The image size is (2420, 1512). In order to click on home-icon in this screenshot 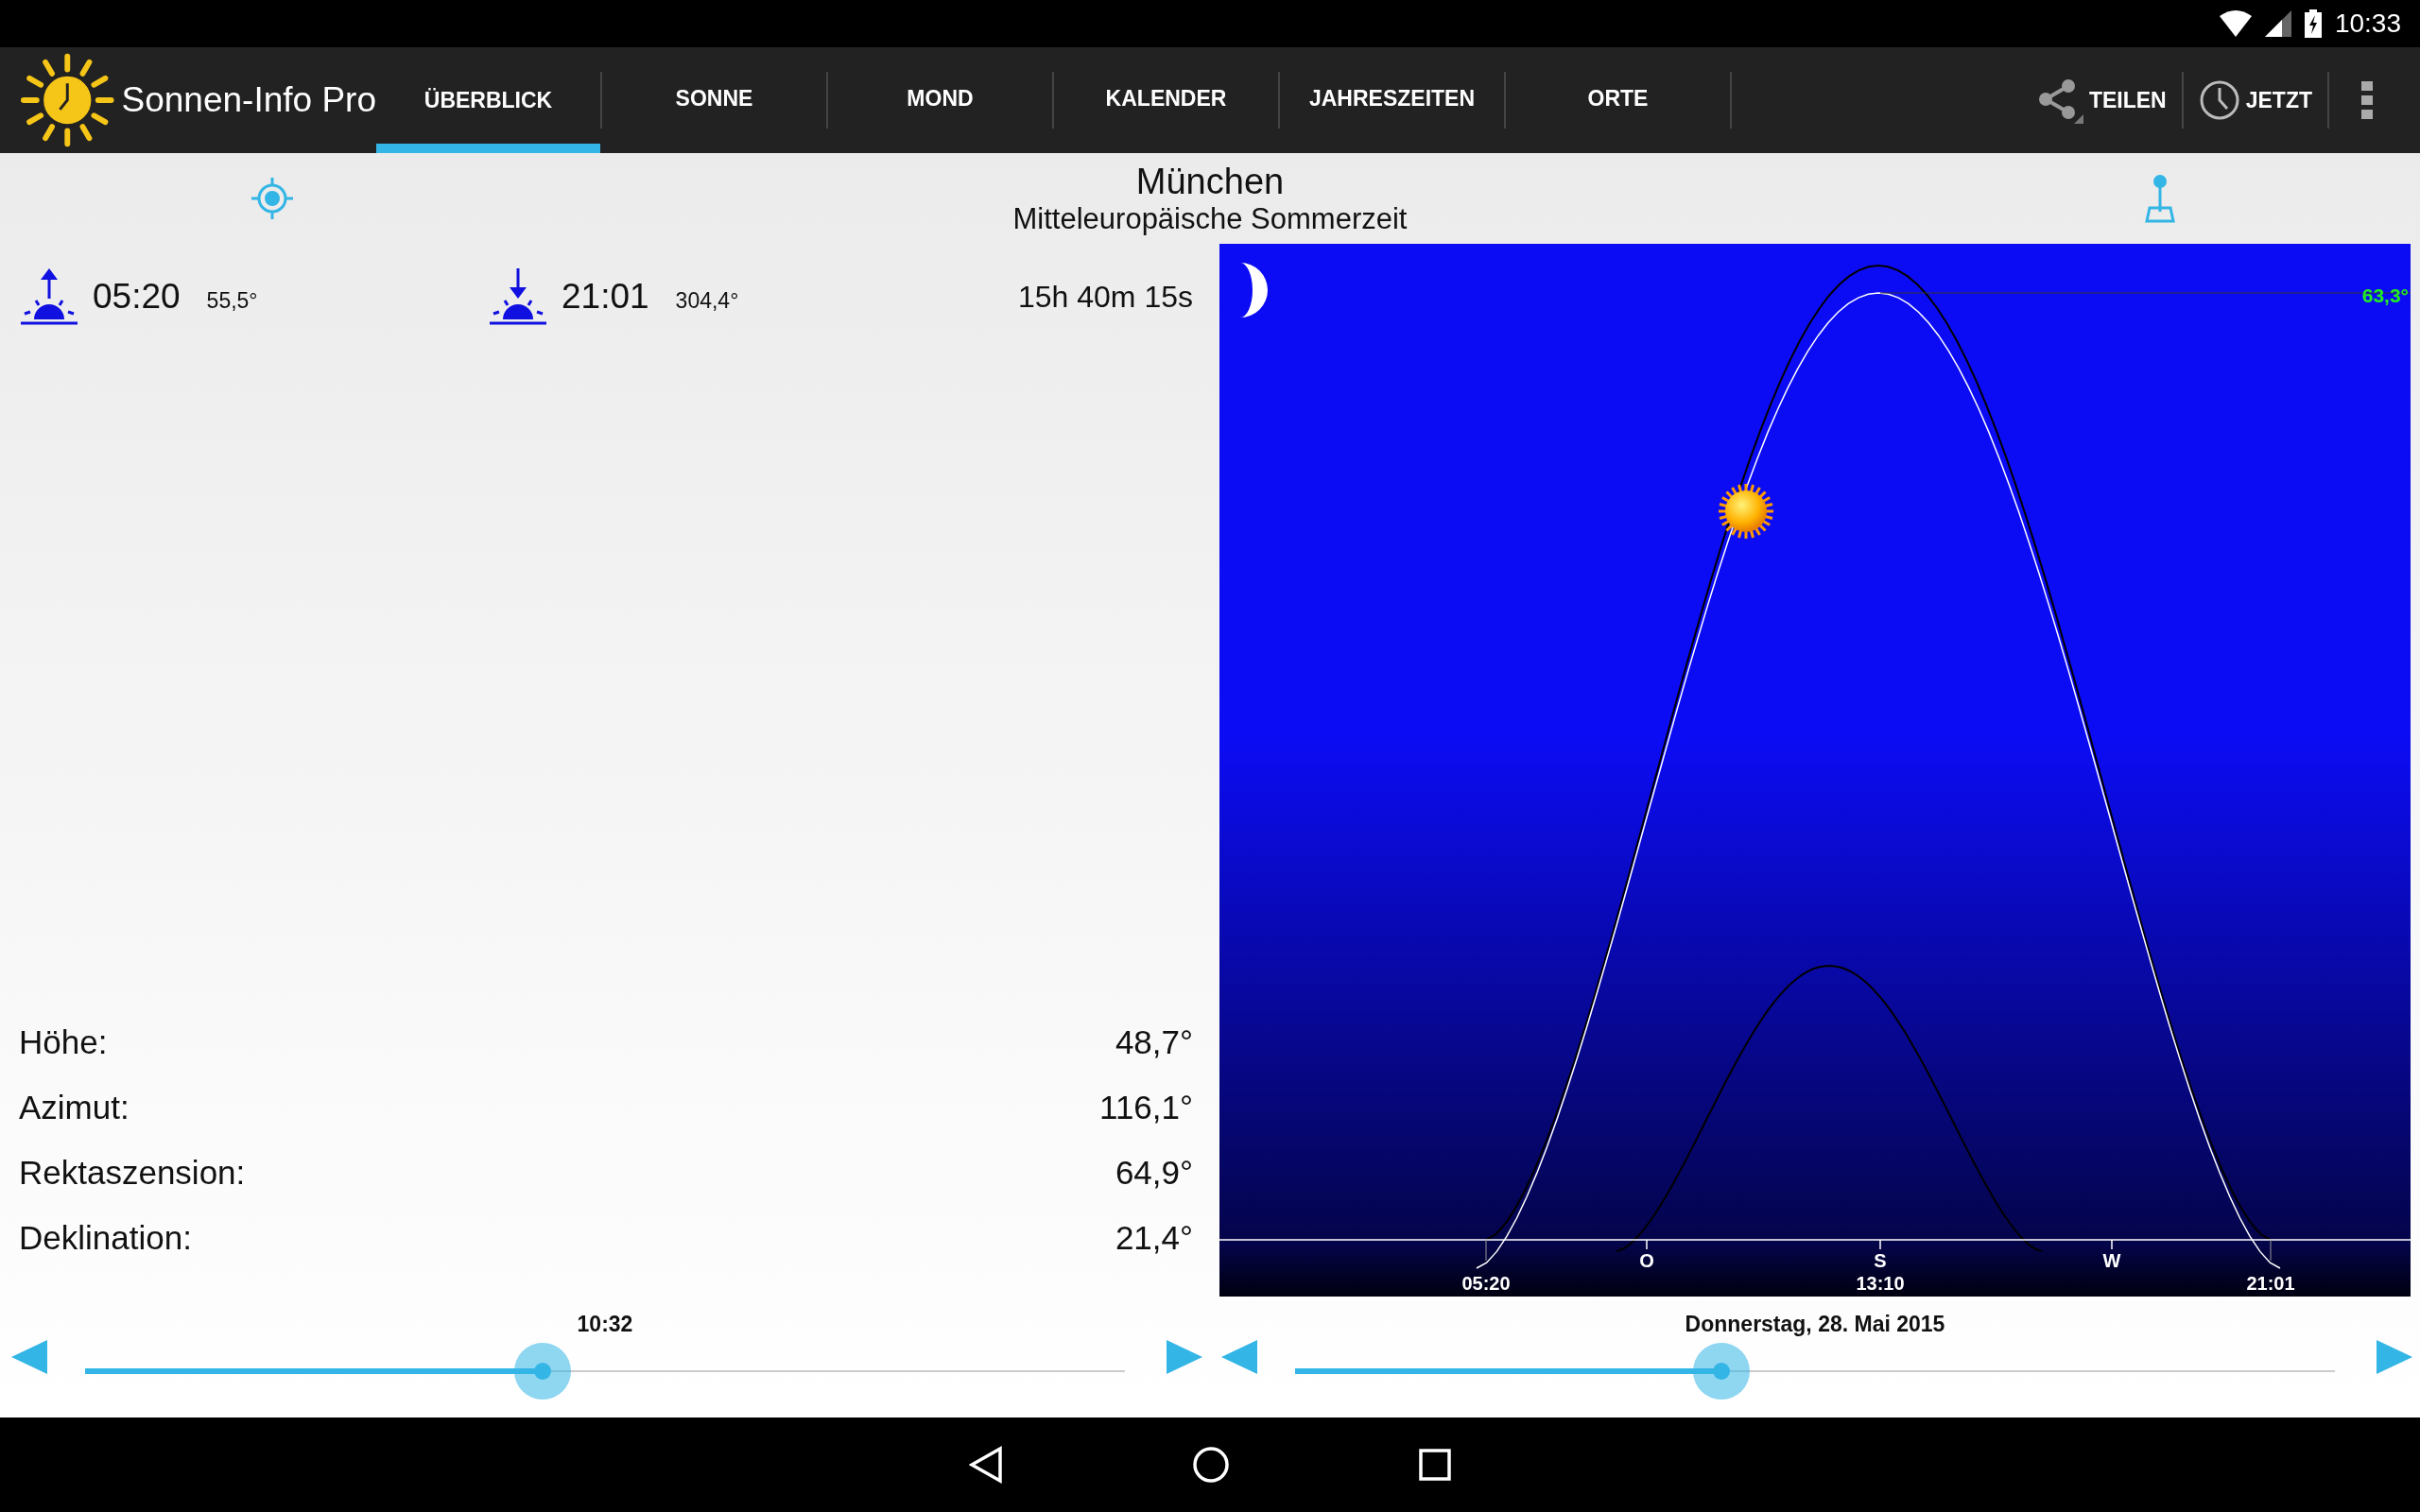, I will do `click(1211, 1465)`.